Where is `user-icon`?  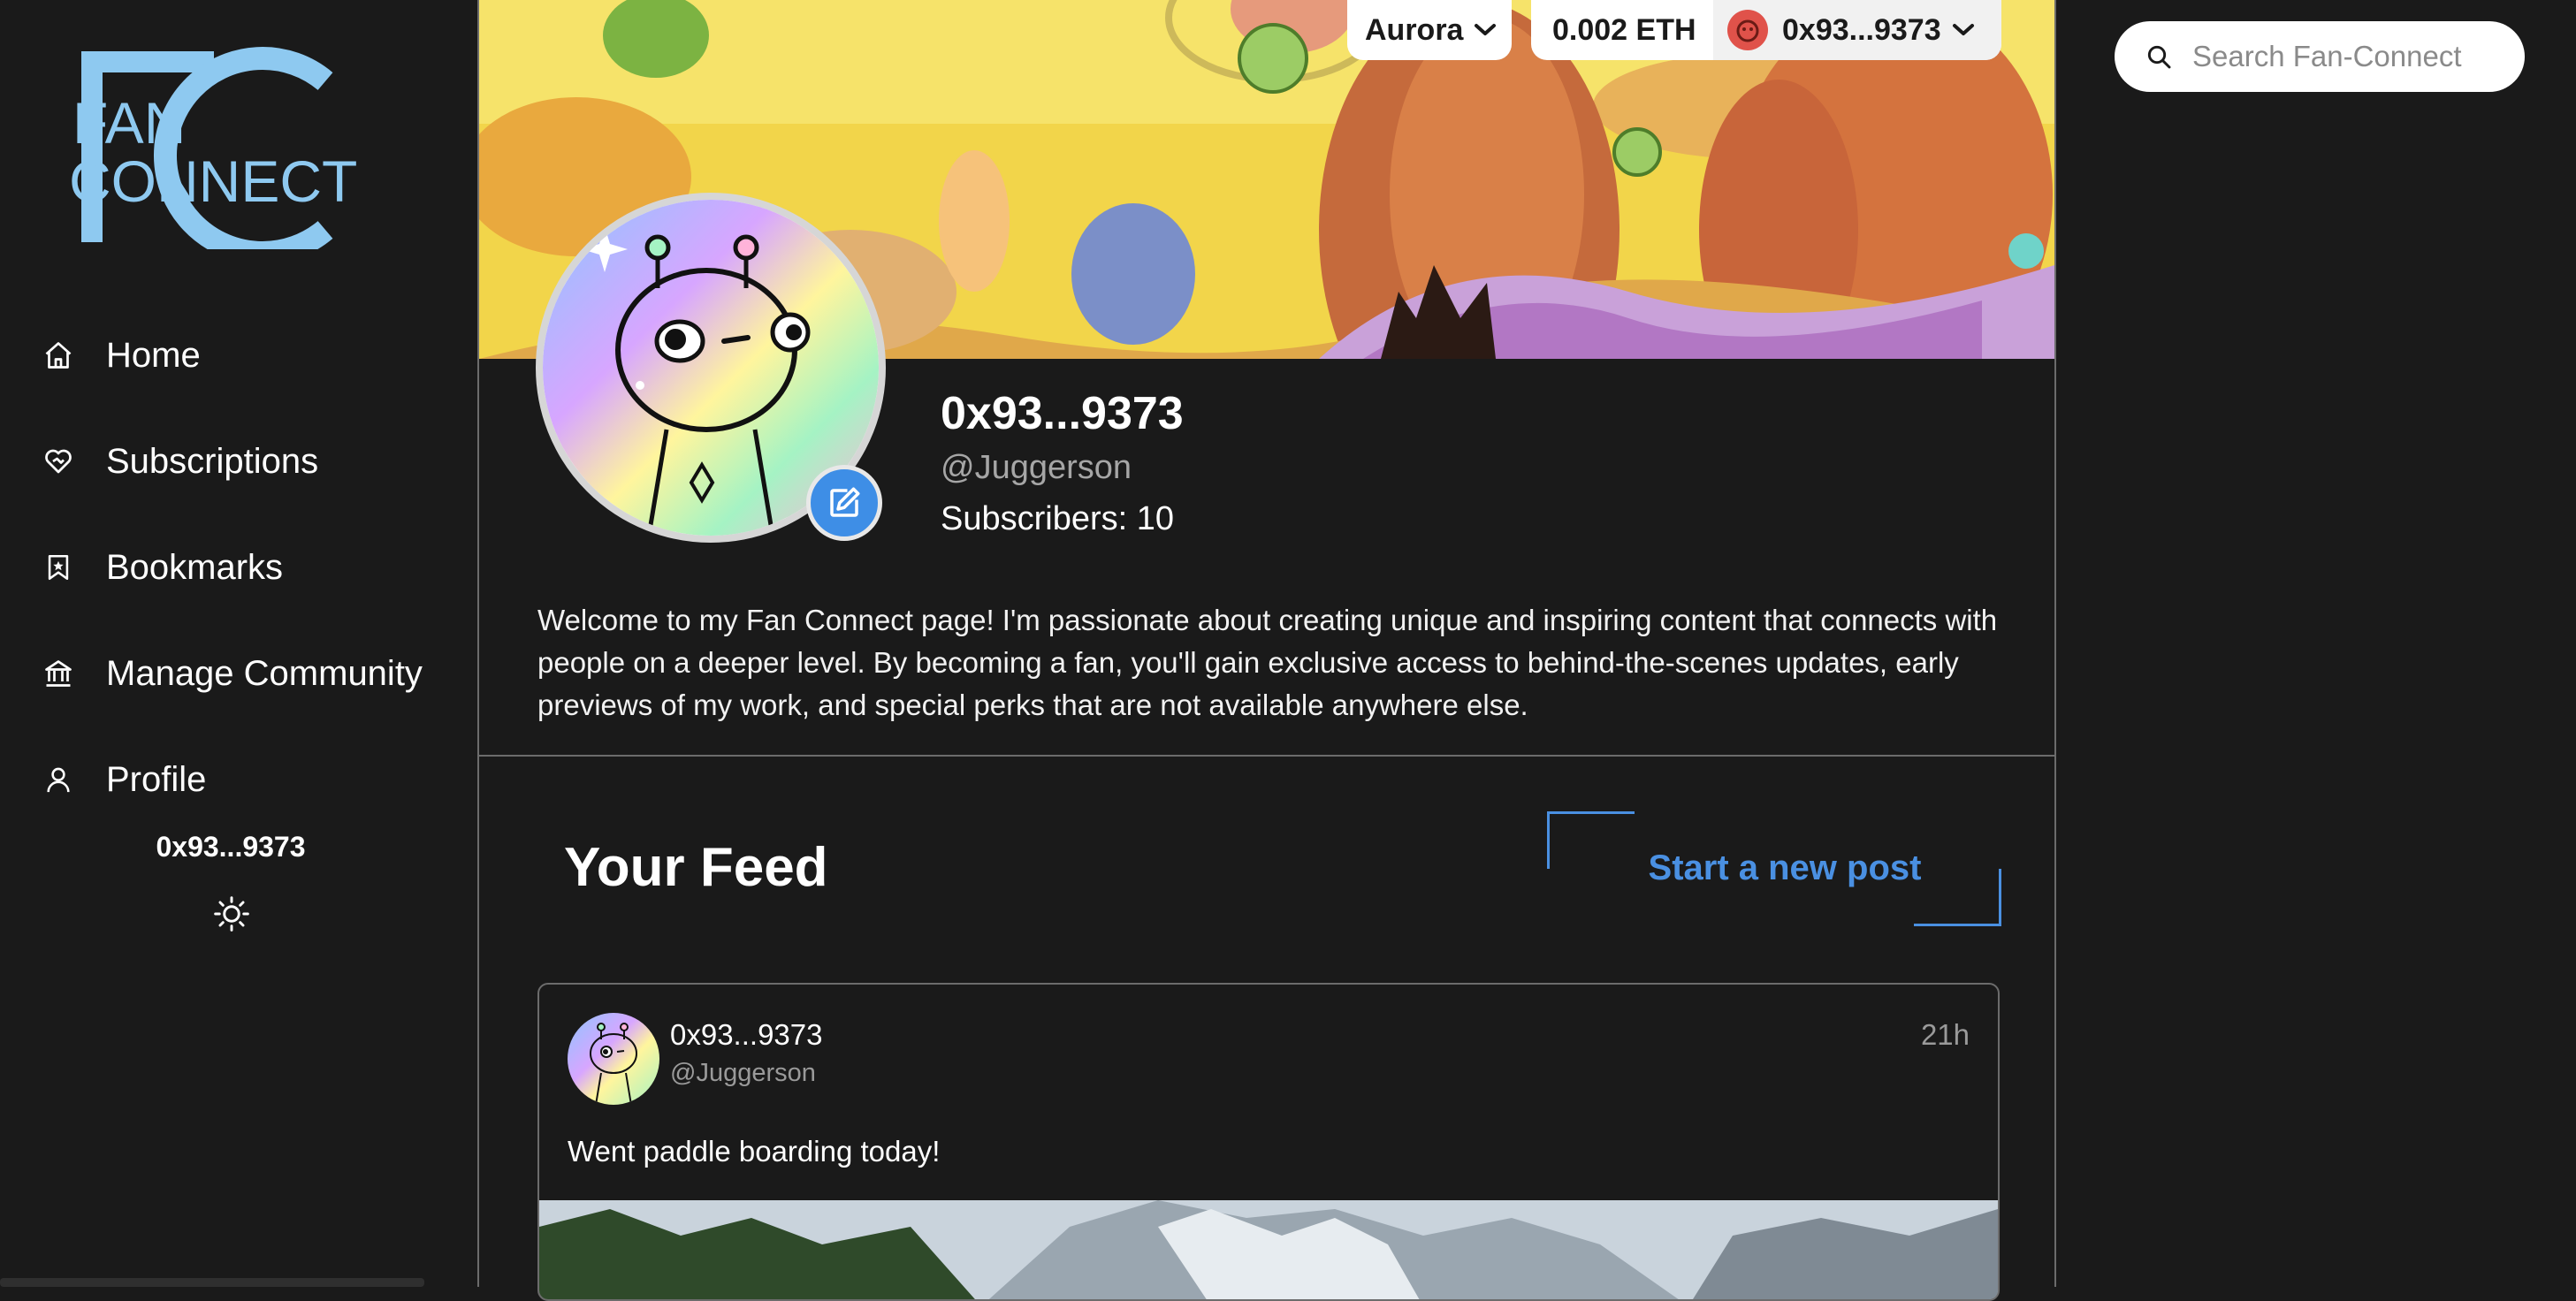
user-icon is located at coordinates (58, 780).